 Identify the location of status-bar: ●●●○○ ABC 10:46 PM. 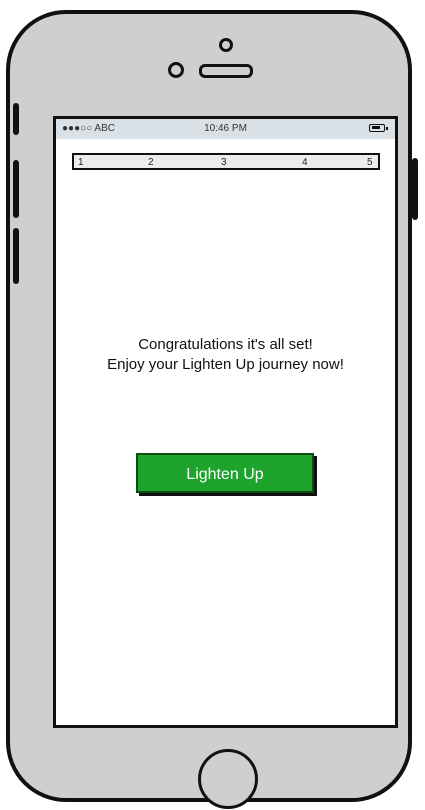
(225, 129).